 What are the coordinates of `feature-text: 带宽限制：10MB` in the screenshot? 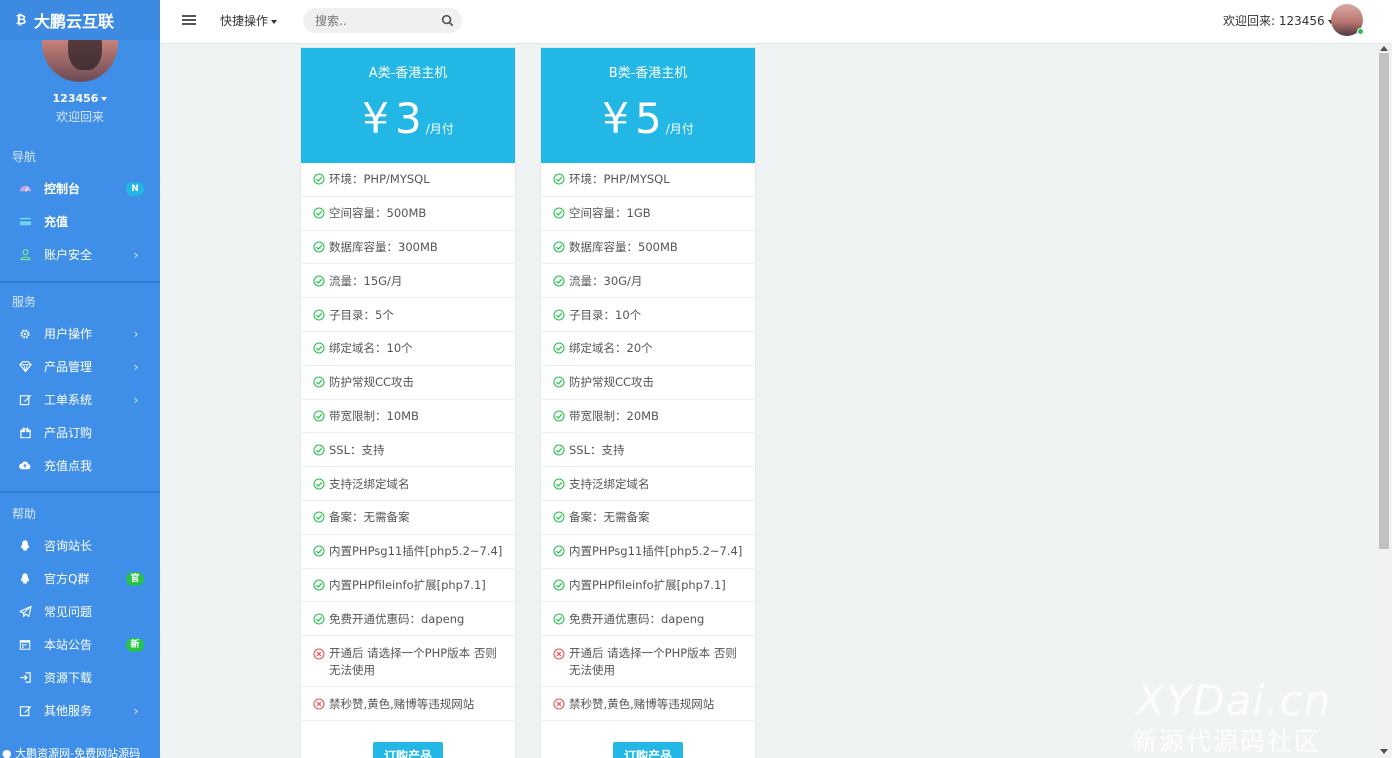 It's located at (374, 415).